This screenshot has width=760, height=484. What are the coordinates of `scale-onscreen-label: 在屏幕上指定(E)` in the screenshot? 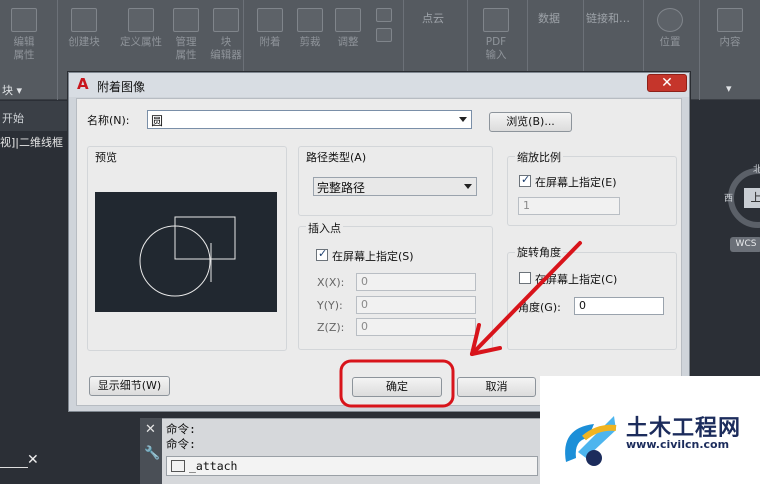 It's located at (576, 182).